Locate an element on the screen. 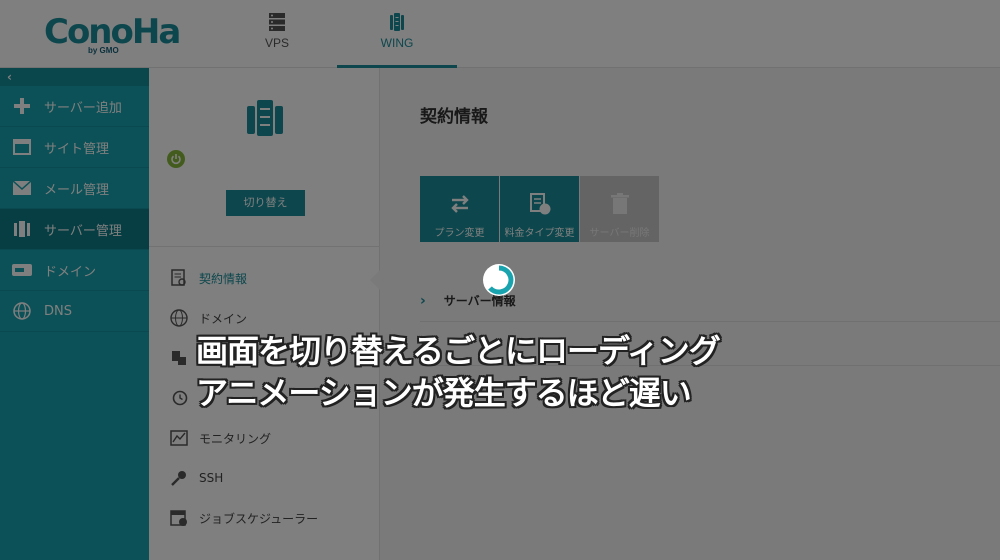  caption-line-2: アニメーションが発生するほど遅い is located at coordinates (444, 393).